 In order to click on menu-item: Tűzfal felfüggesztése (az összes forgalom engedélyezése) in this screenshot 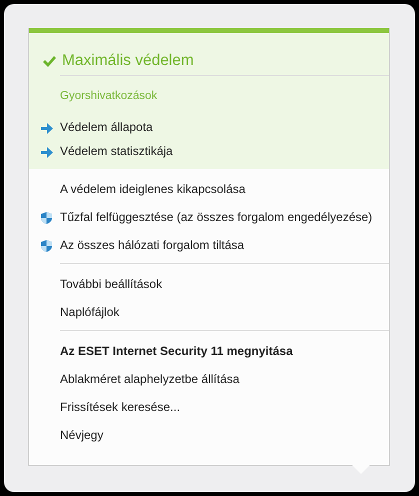, I will do `click(216, 217)`.